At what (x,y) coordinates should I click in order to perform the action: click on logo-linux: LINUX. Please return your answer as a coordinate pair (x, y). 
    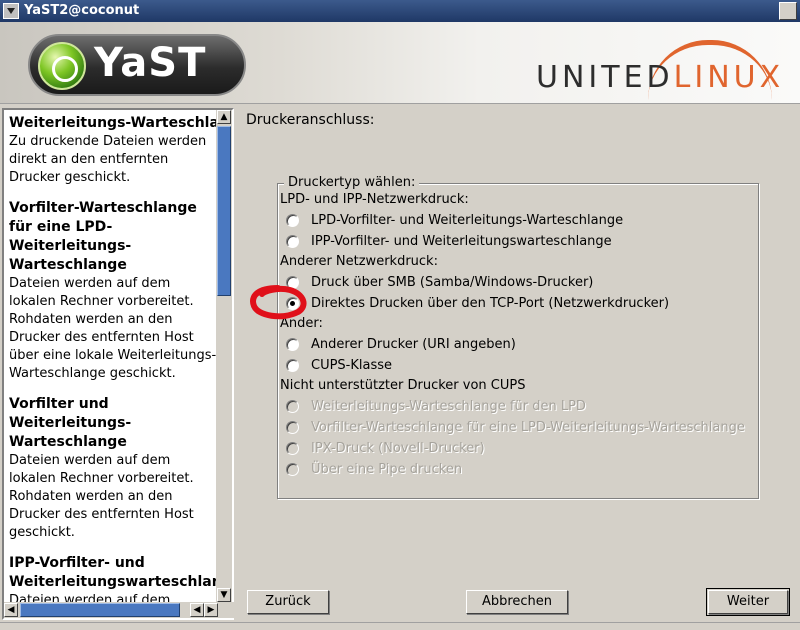
    Looking at the image, I should click on (729, 77).